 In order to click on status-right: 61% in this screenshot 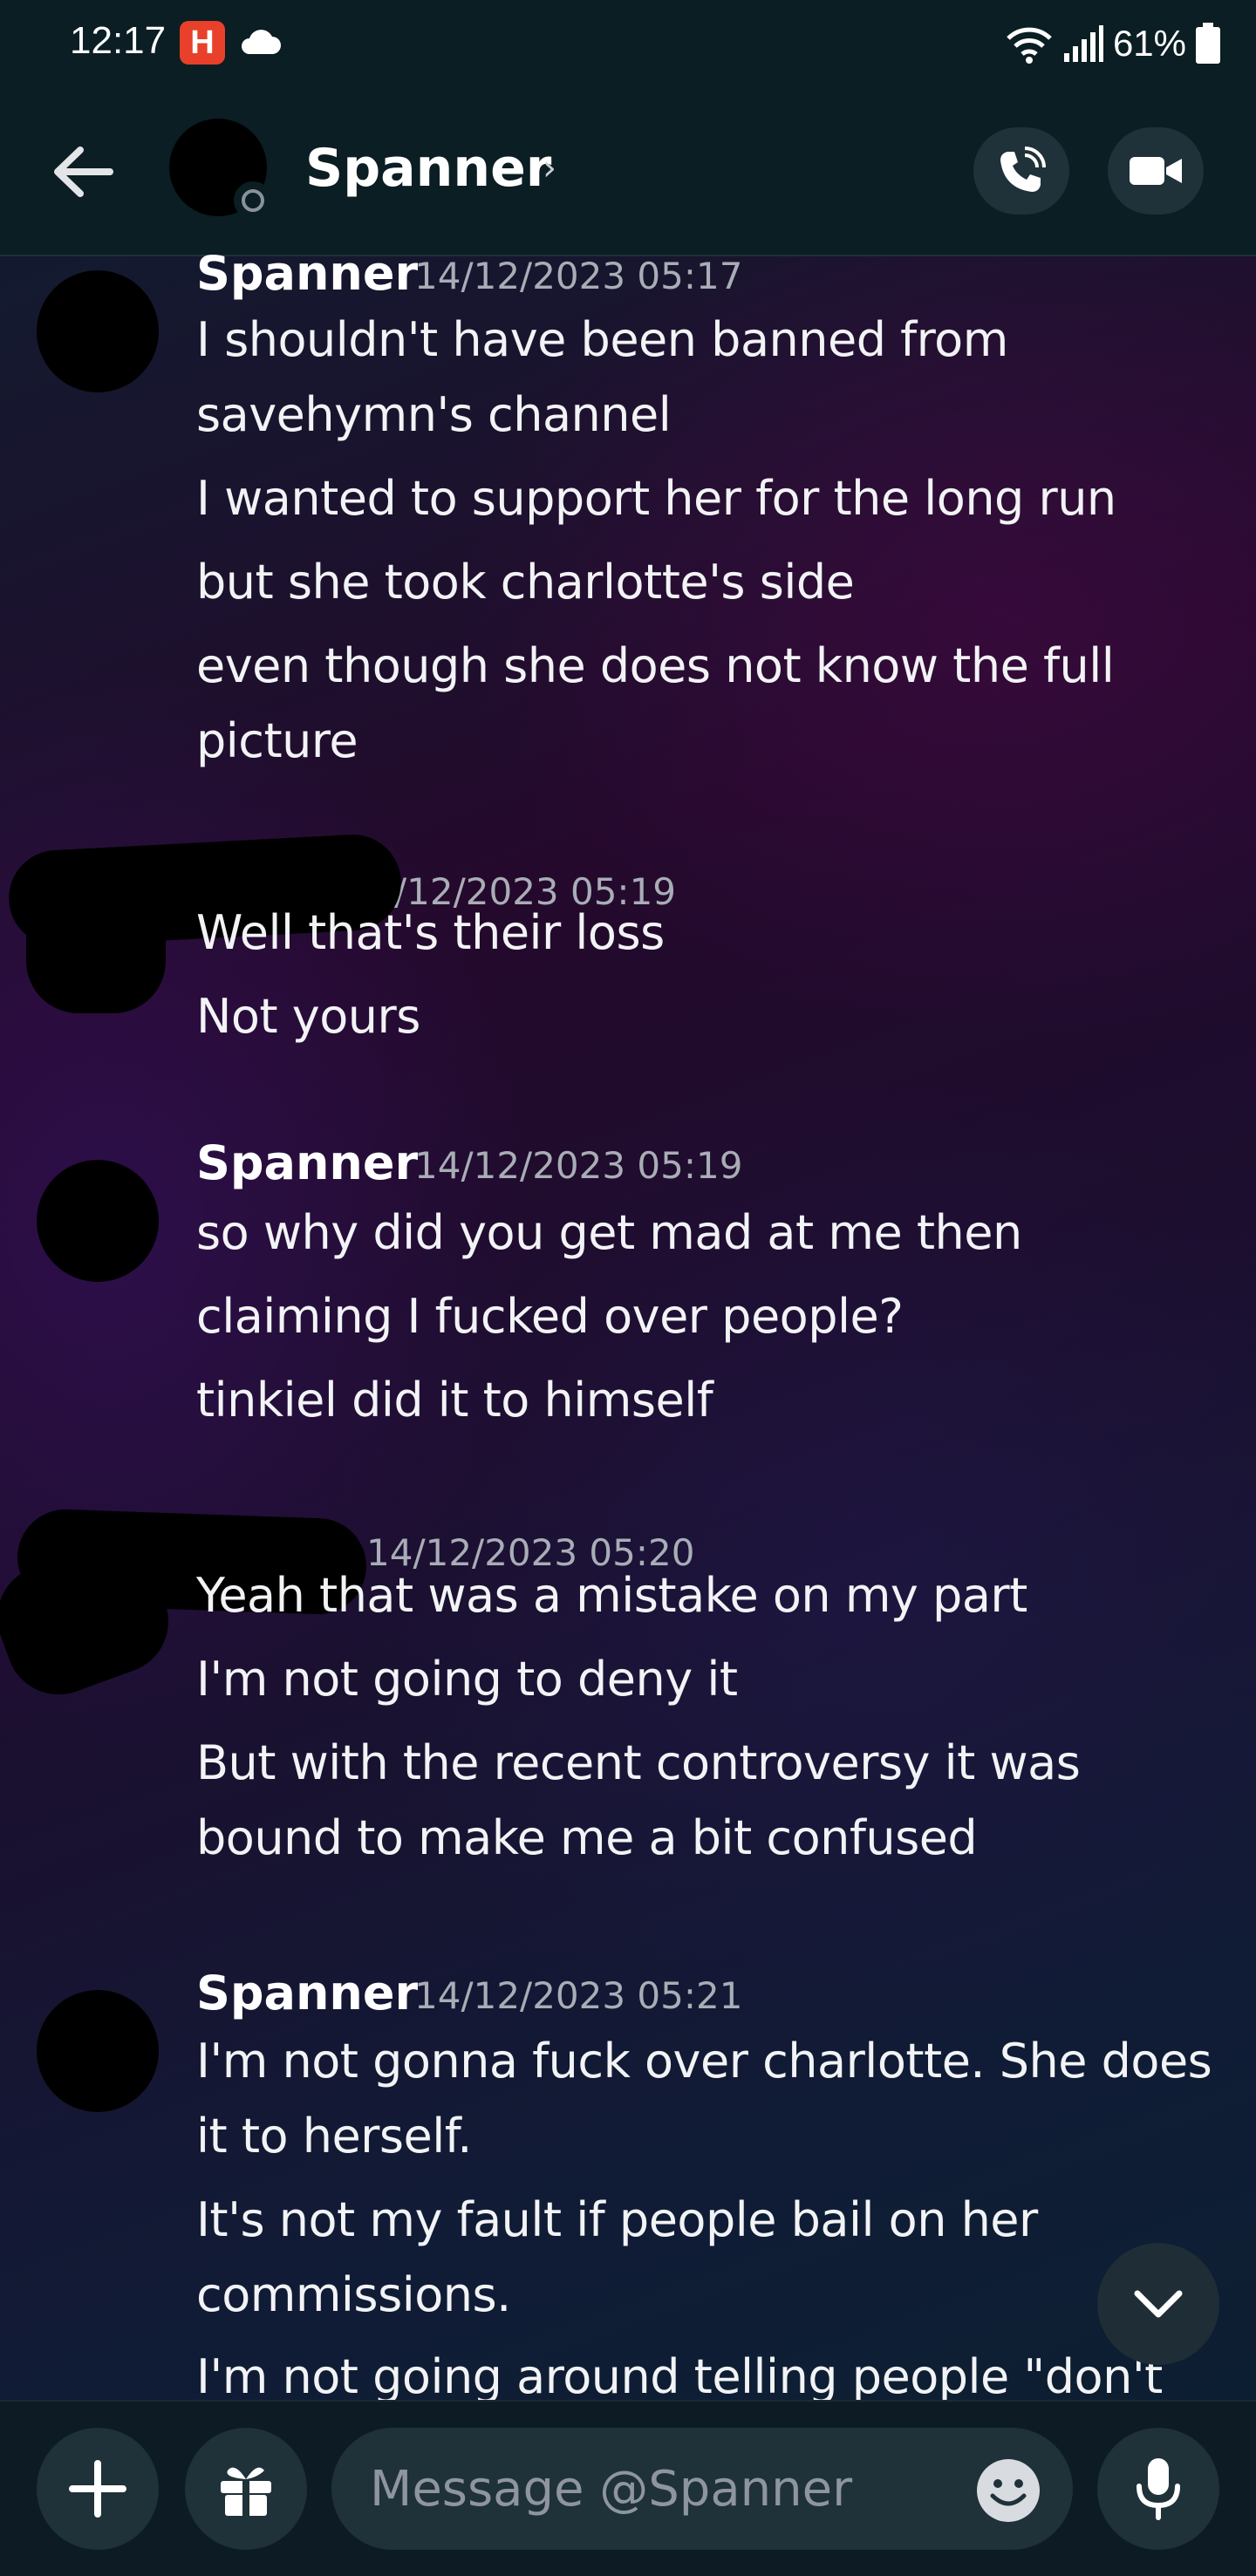, I will do `click(1113, 43)`.